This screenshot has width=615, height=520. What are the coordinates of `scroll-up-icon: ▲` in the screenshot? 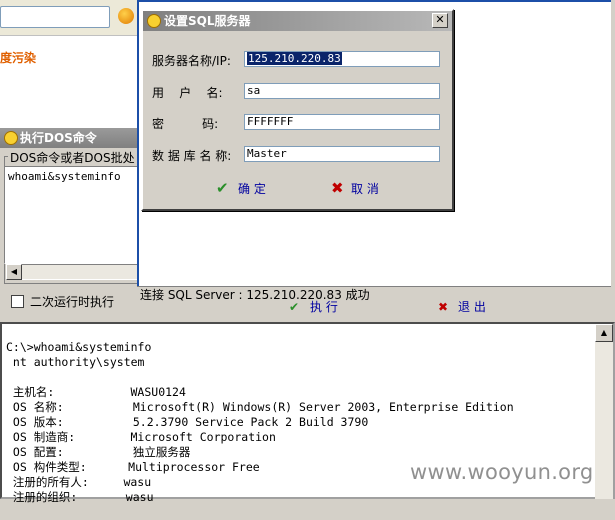 It's located at (604, 333).